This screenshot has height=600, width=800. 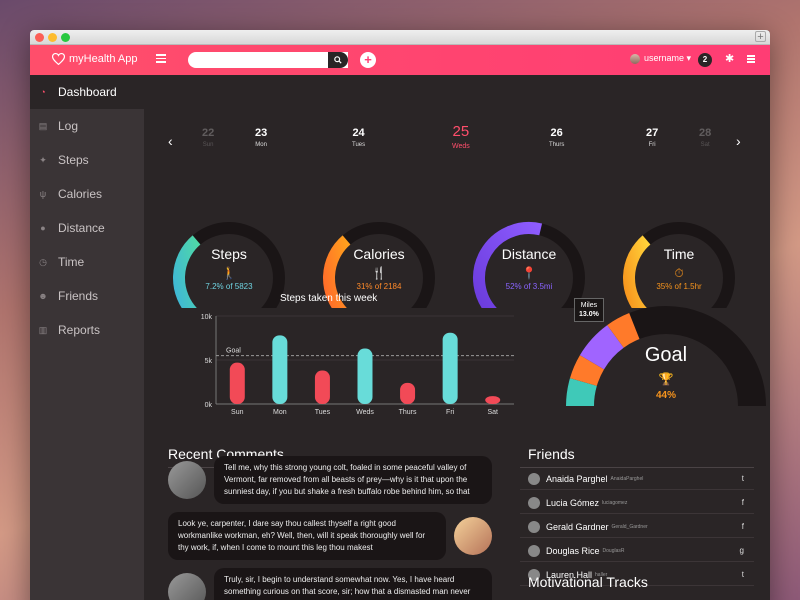 What do you see at coordinates (233, 351) in the screenshot?
I see `goal-line-label: Goal` at bounding box center [233, 351].